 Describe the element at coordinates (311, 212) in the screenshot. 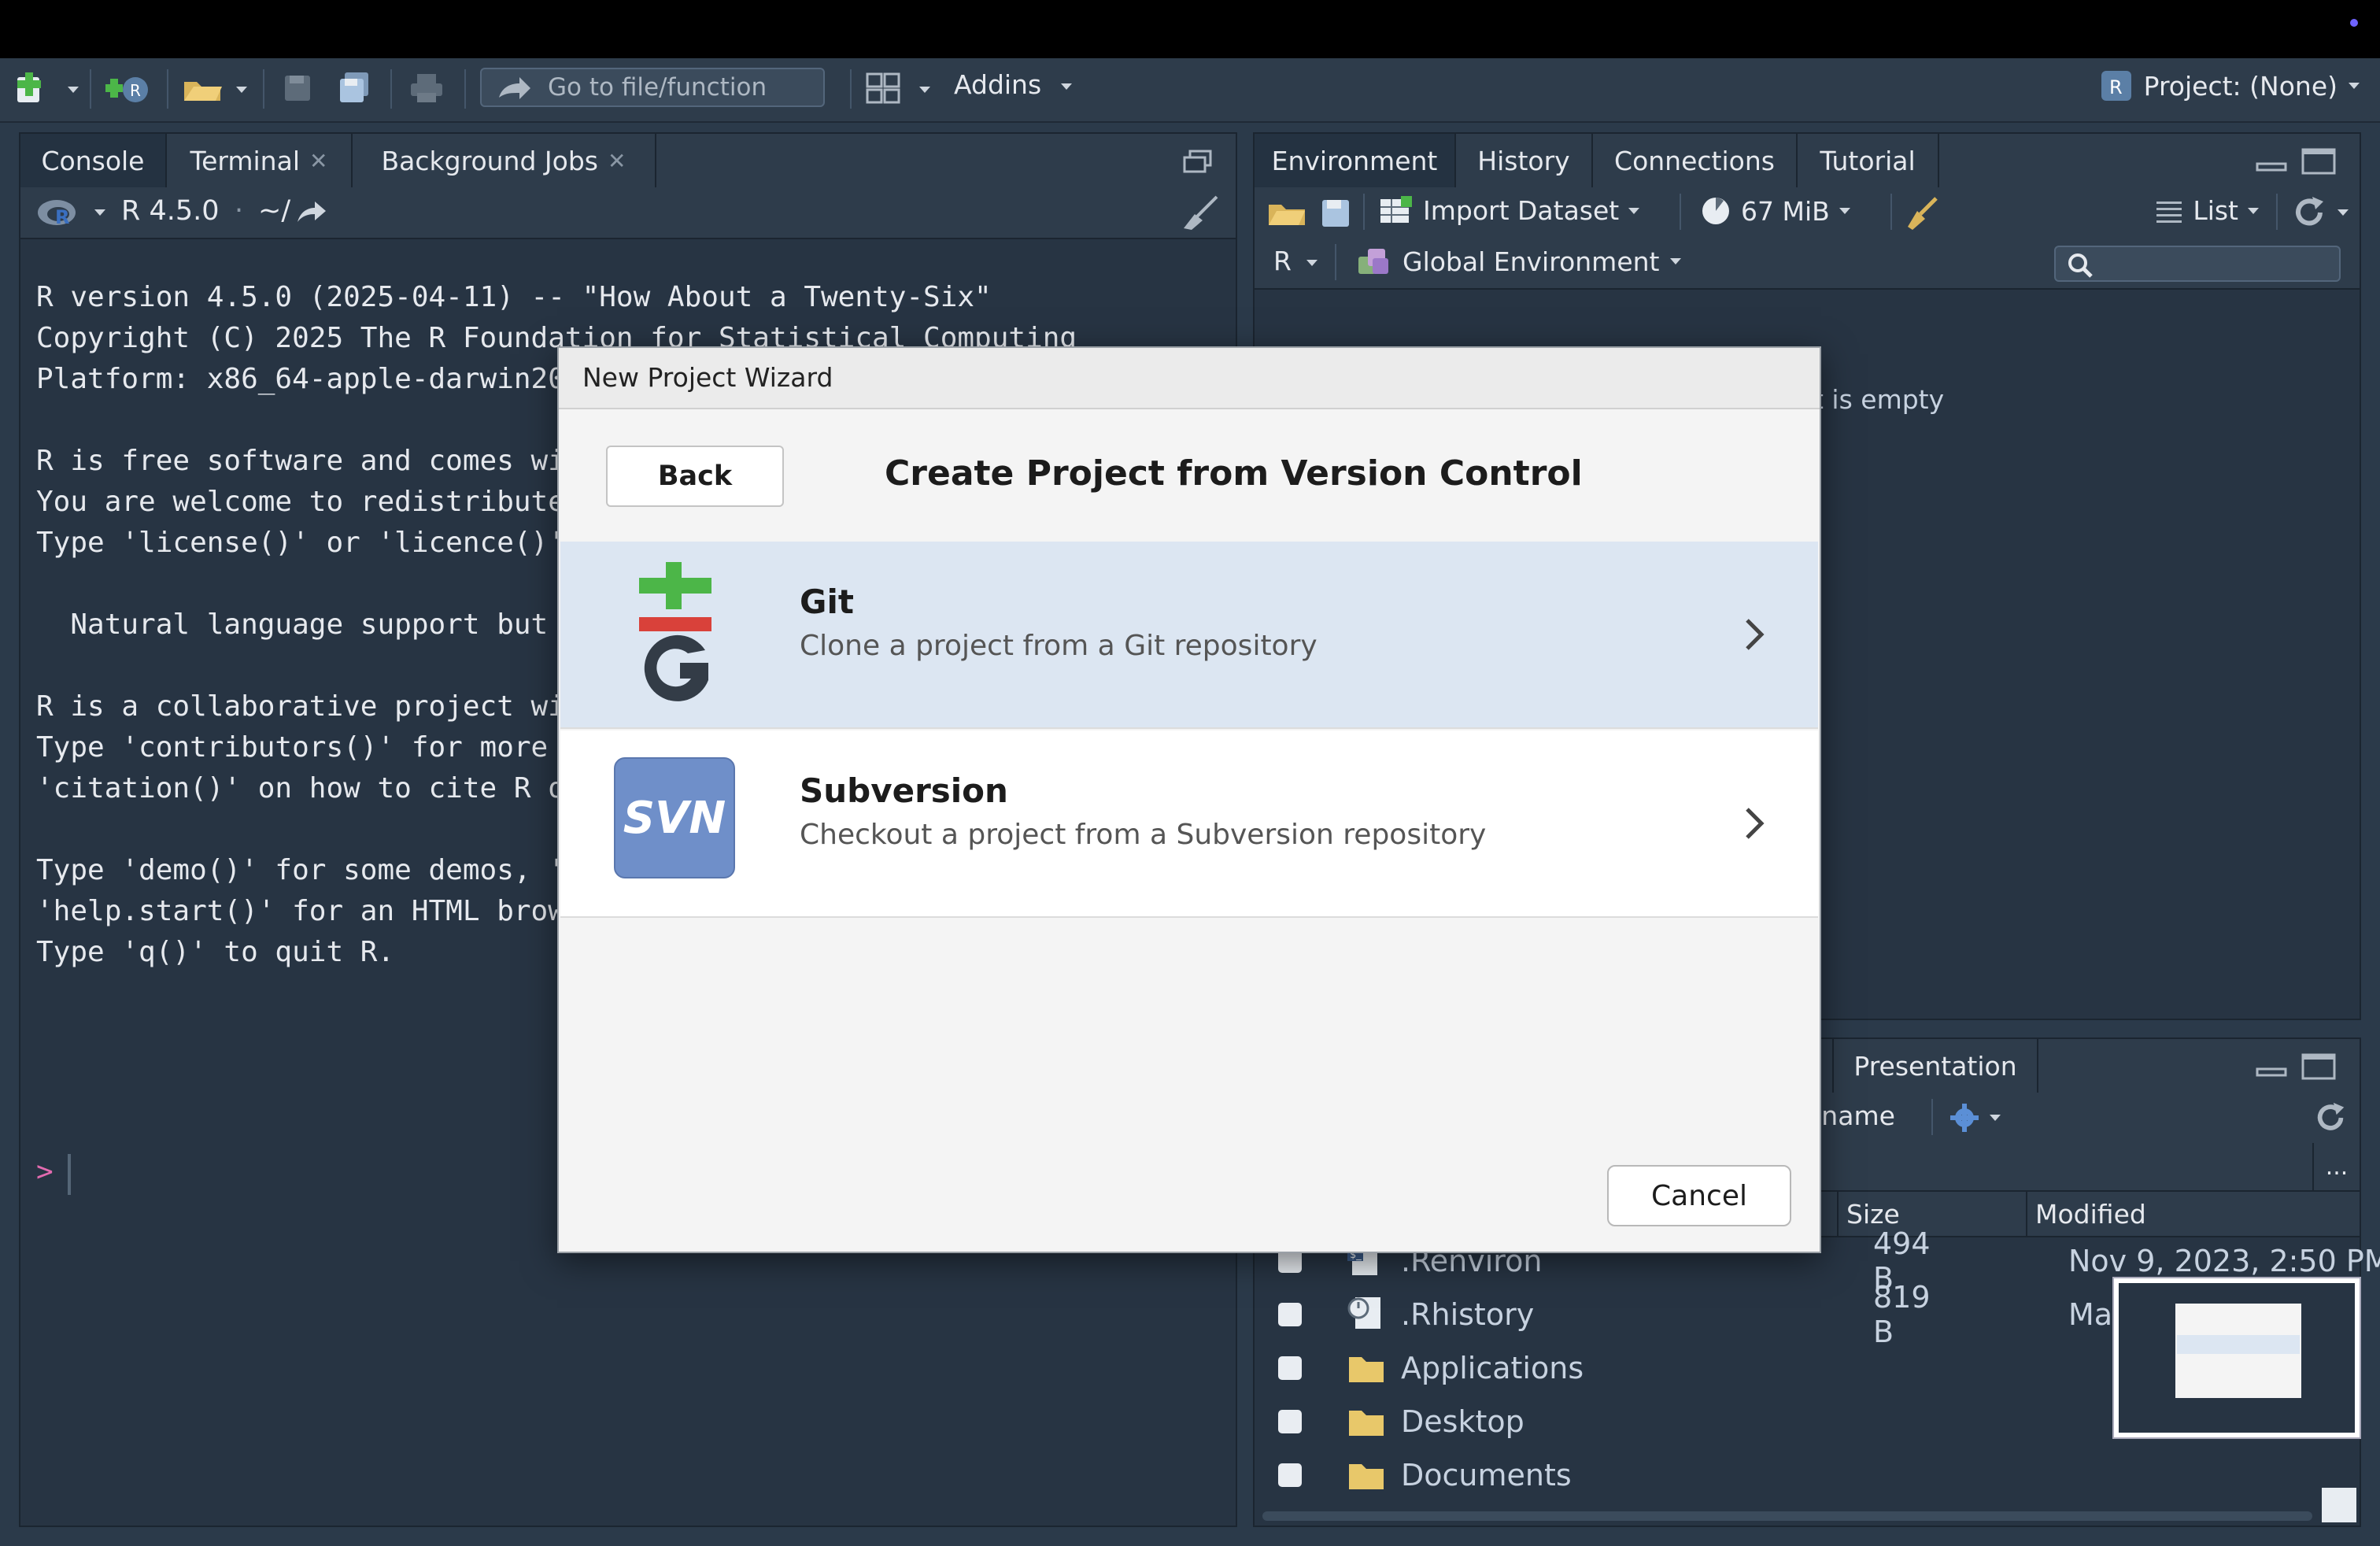

I see `goto-directory-icon` at that location.